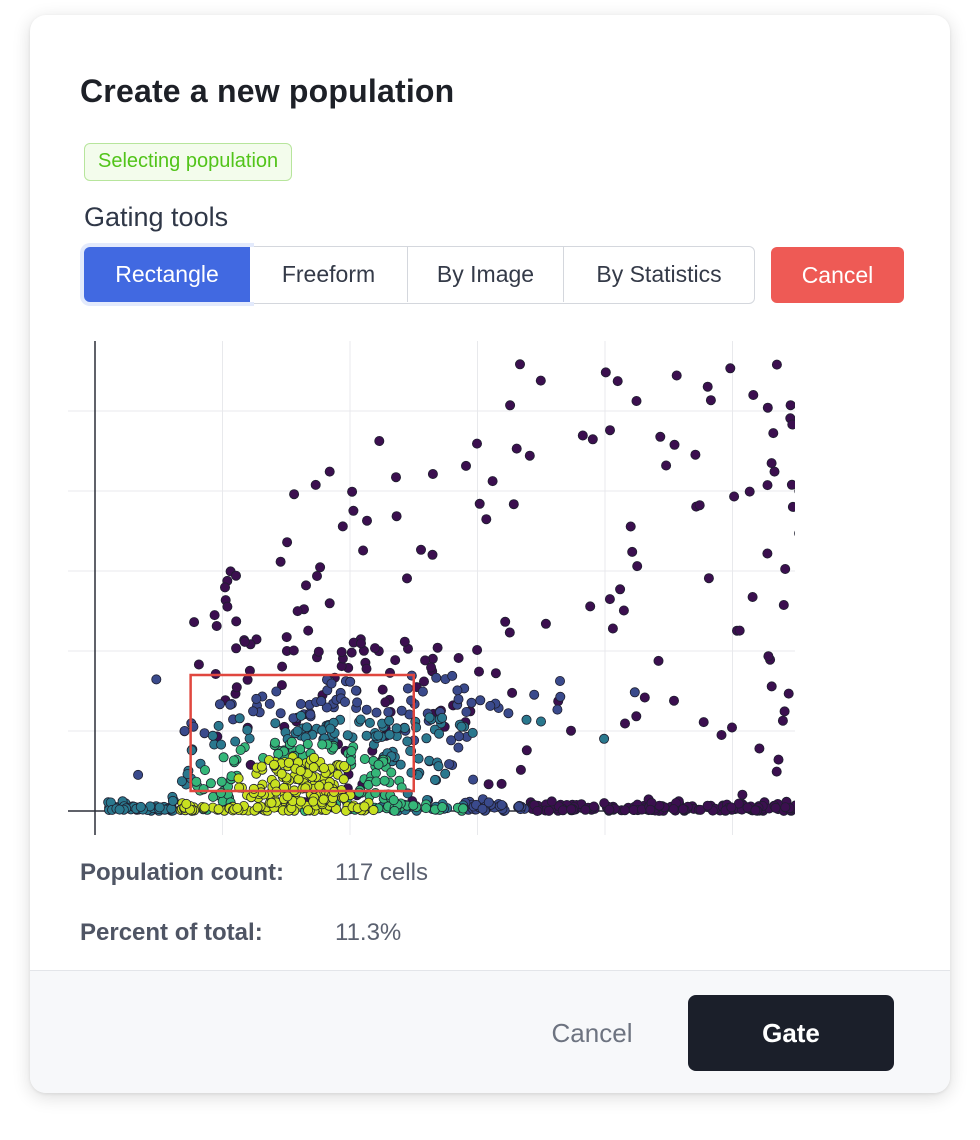  What do you see at coordinates (486, 274) in the screenshot?
I see `tool-by-image: By Image` at bounding box center [486, 274].